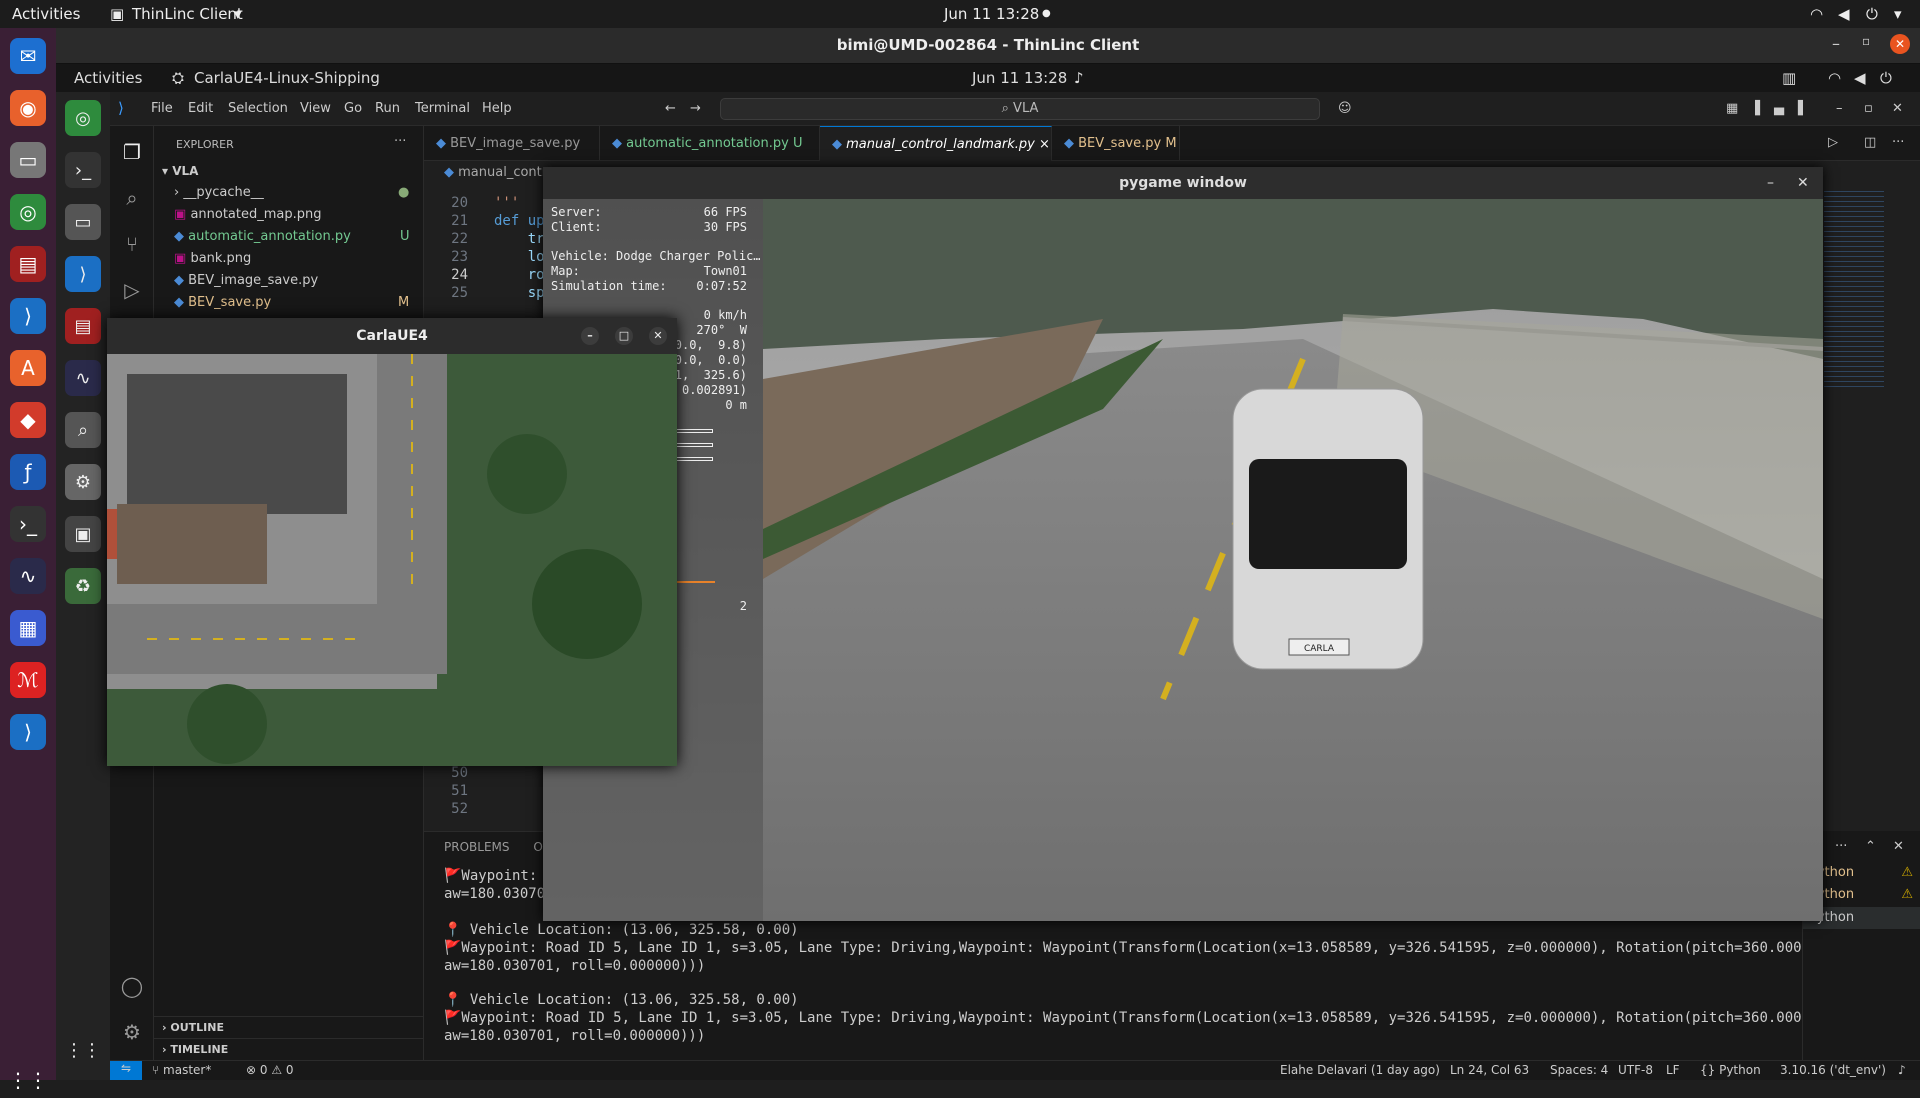 This screenshot has width=1920, height=1098. Describe the element at coordinates (353, 108) in the screenshot. I see `menu-go: Go` at that location.